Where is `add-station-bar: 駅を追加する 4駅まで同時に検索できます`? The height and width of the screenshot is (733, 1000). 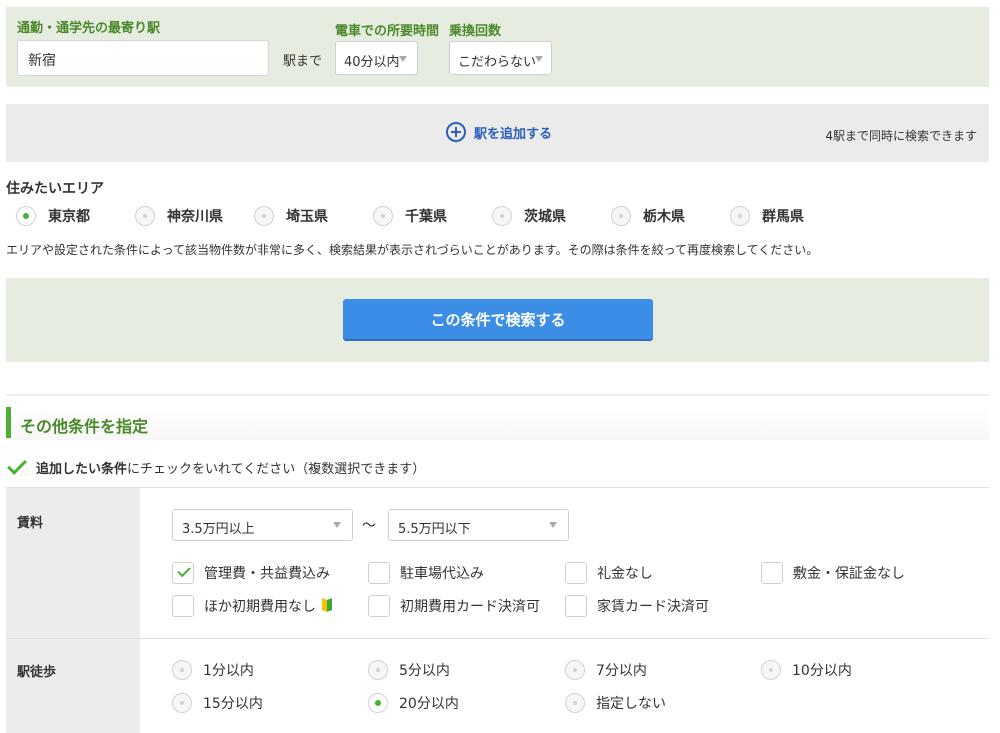 add-station-bar: 駅を追加する 4駅まで同時に検索できます is located at coordinates (497, 133).